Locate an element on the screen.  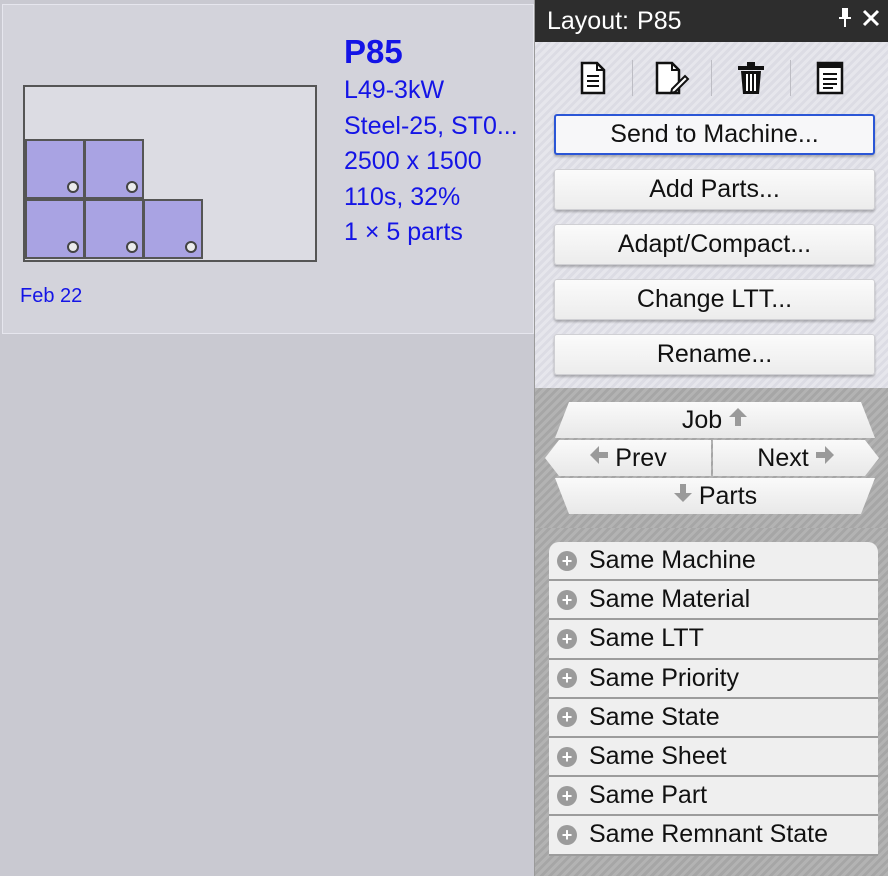
panel-toolbar is located at coordinates (711, 78).